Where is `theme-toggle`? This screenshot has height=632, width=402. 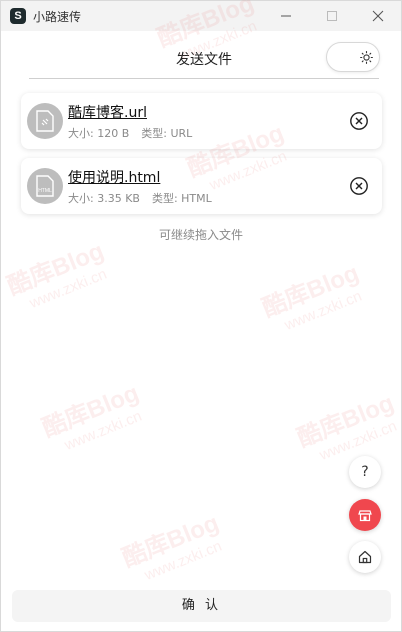 theme-toggle is located at coordinates (353, 57).